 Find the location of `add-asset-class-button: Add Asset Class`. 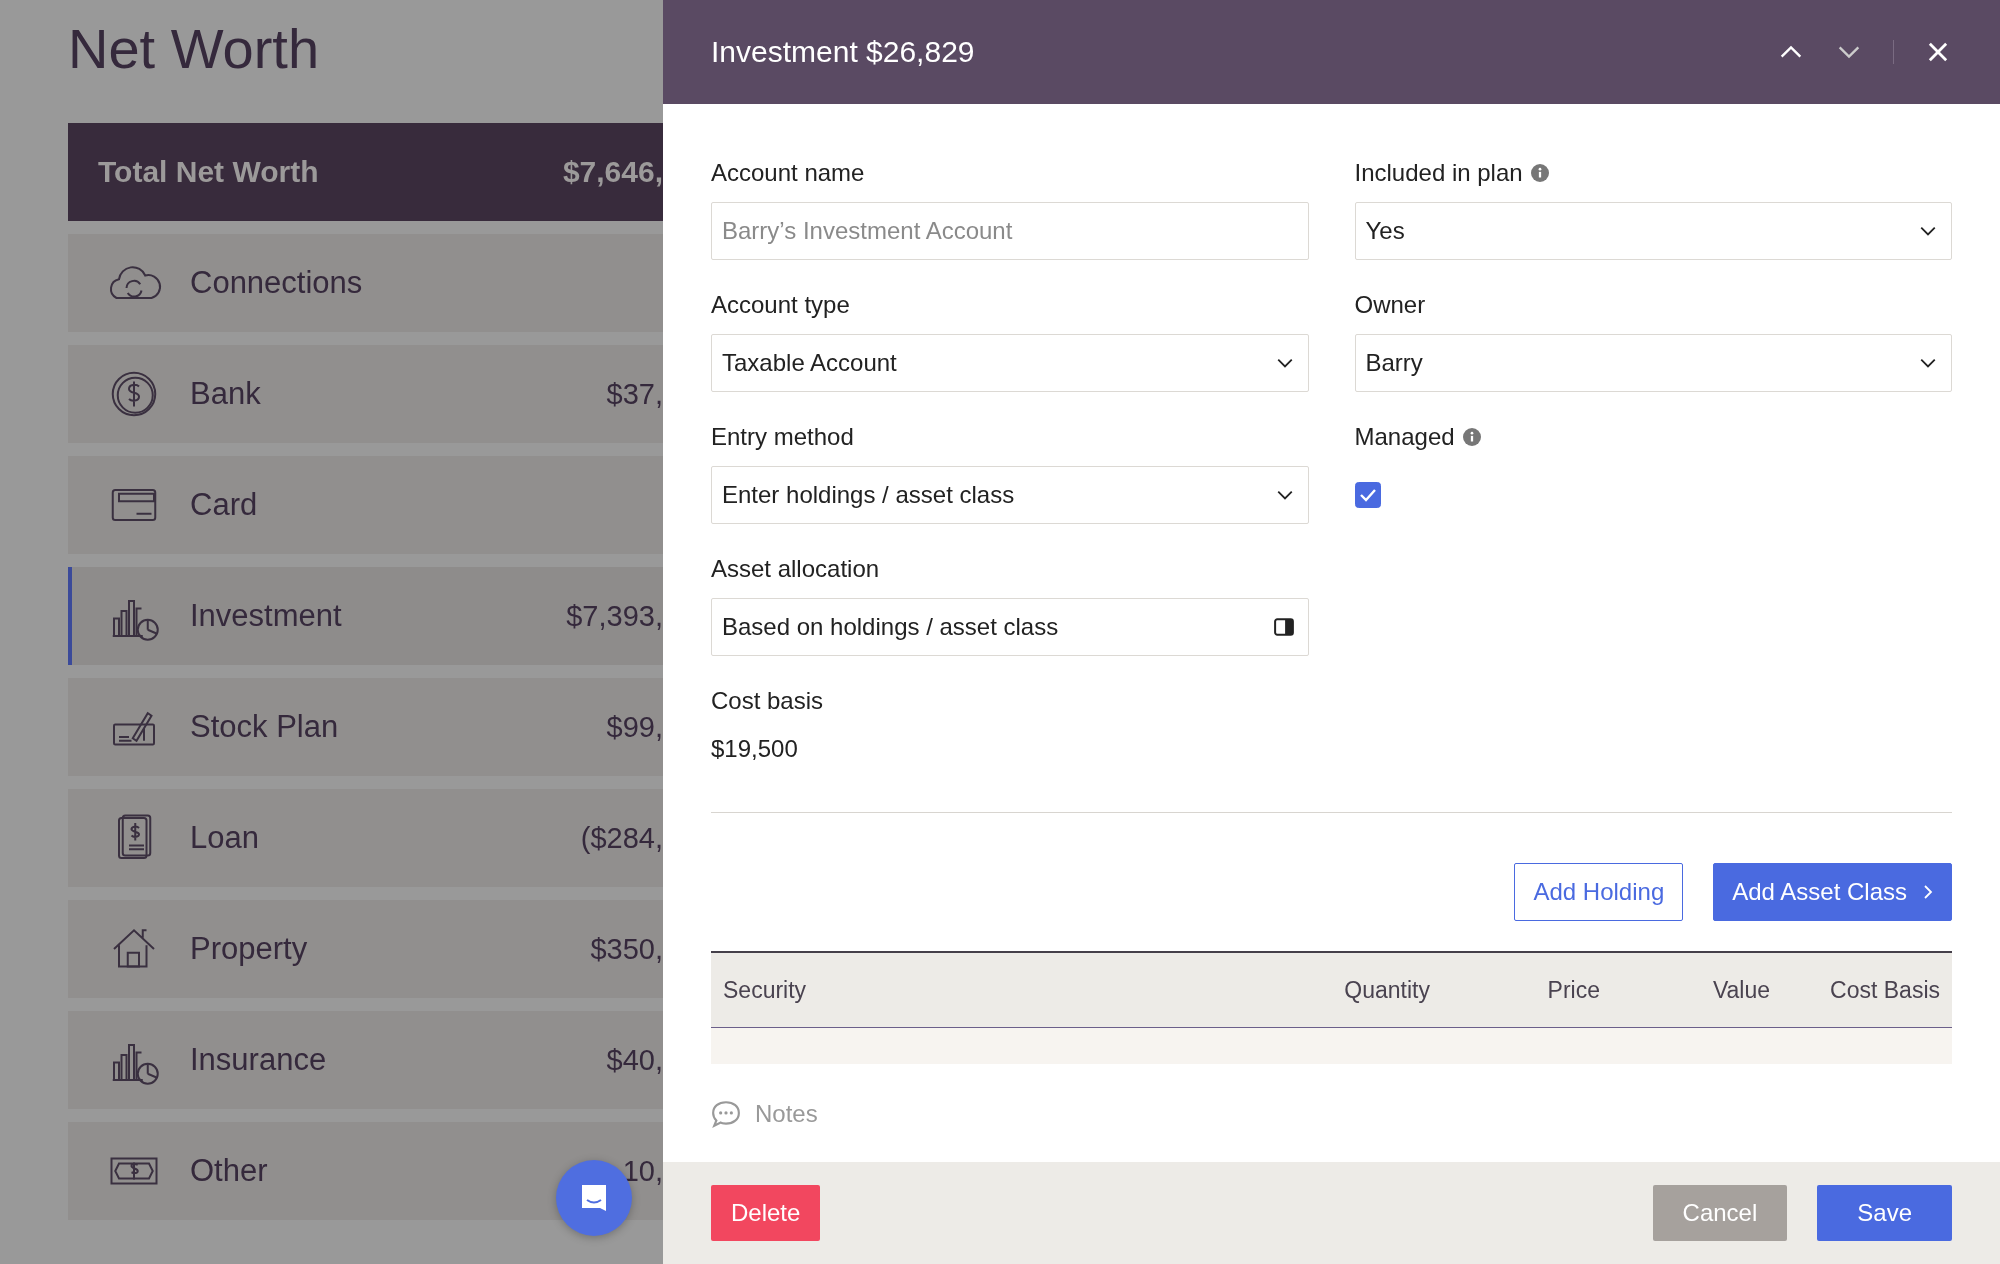

add-asset-class-button: Add Asset Class is located at coordinates (1832, 892).